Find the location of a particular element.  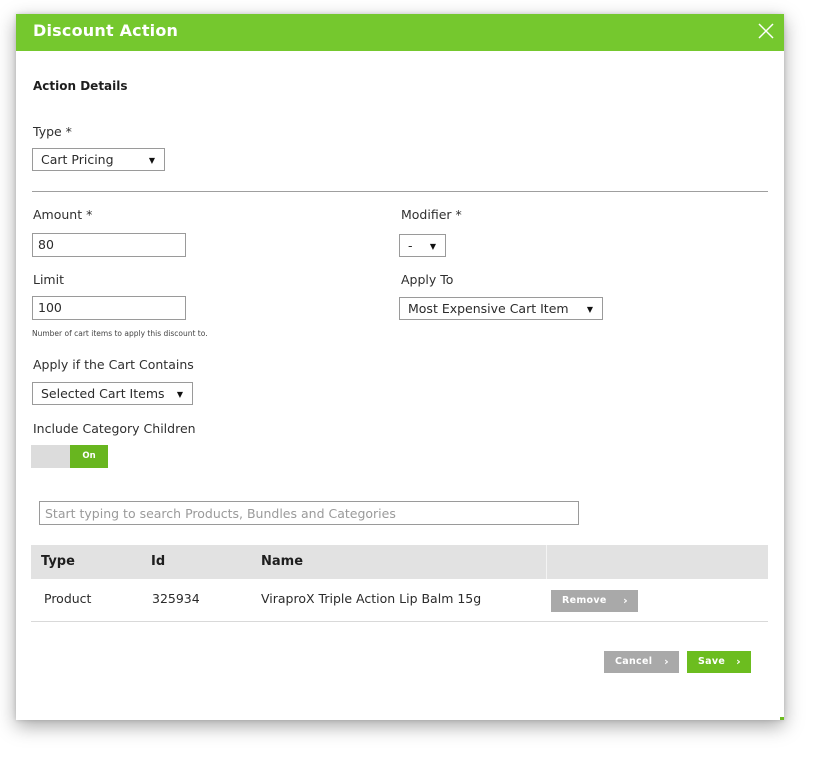

save-button: Save › is located at coordinates (719, 662).